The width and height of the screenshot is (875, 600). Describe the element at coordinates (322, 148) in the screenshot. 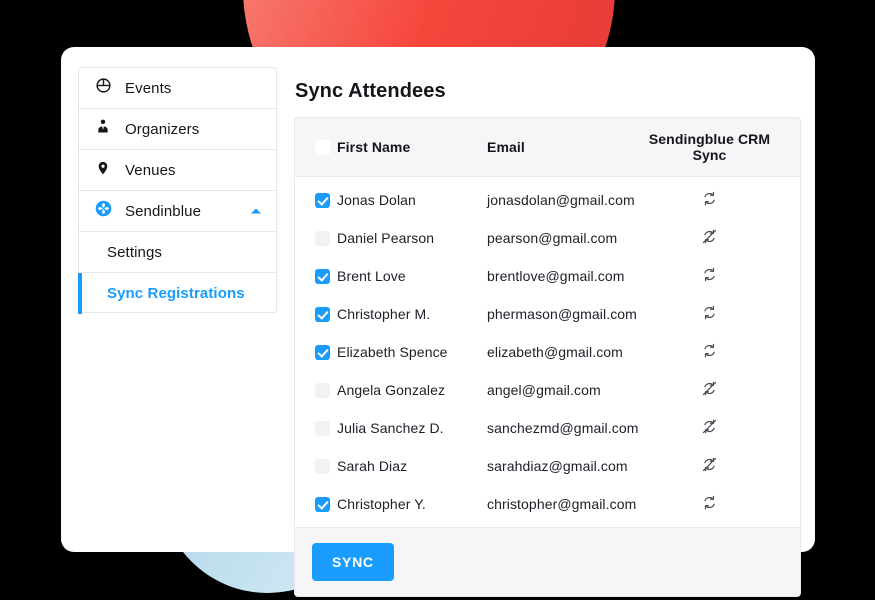

I see `select-all-checkbox` at that location.